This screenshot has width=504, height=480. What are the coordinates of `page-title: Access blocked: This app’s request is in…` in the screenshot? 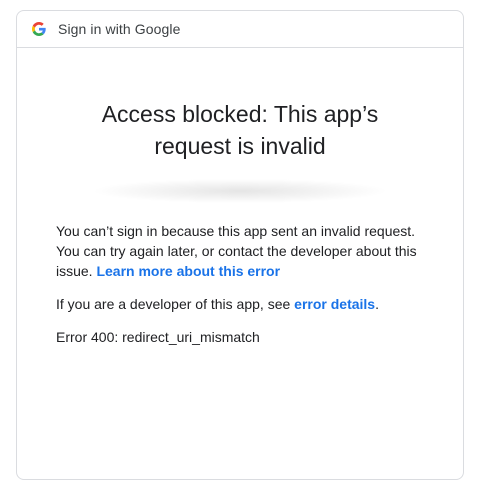 It's located at (240, 130).